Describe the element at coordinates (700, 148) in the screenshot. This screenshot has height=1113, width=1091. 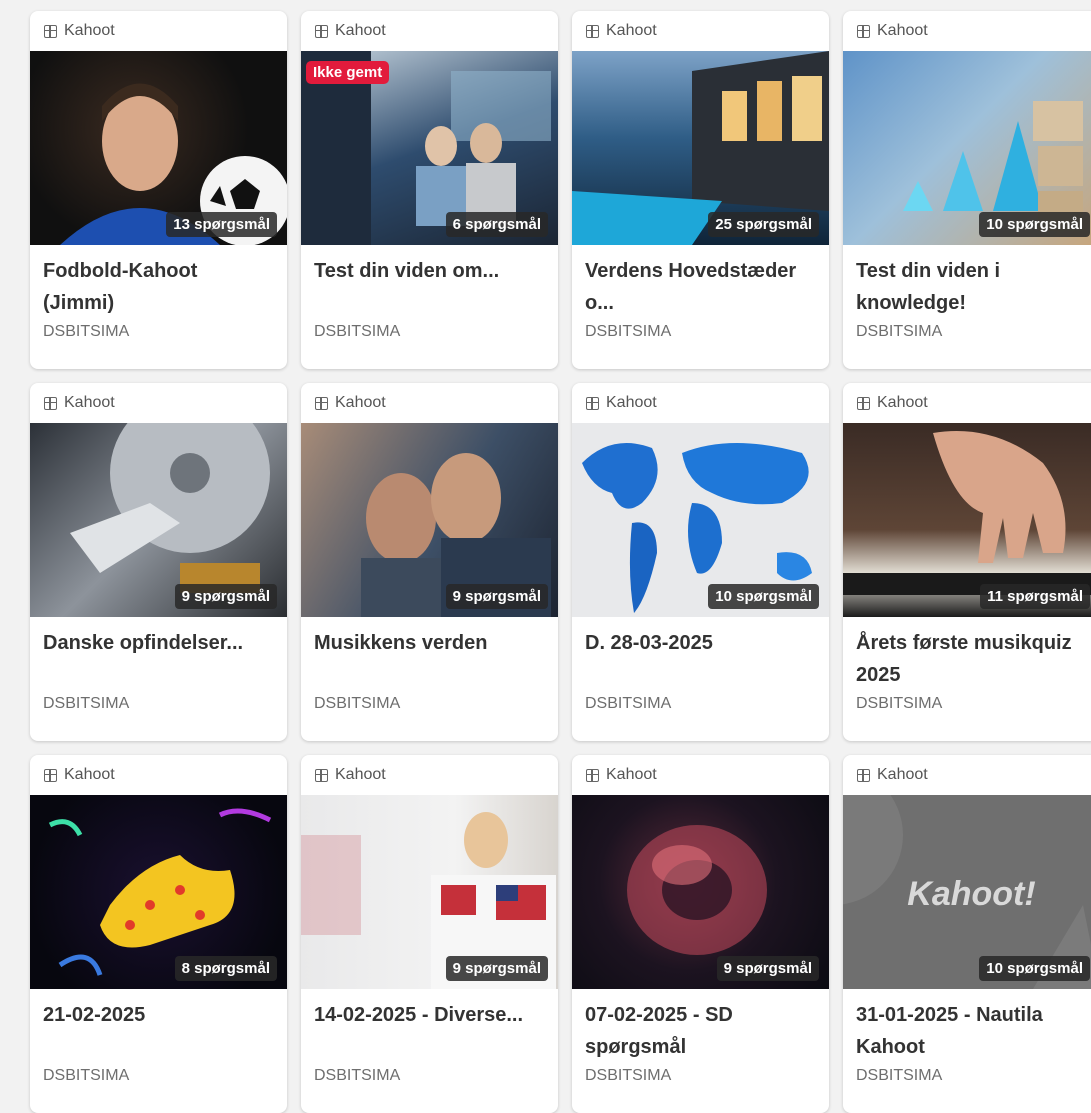
I see `card-thumbnail: 25 spørgsmål` at that location.